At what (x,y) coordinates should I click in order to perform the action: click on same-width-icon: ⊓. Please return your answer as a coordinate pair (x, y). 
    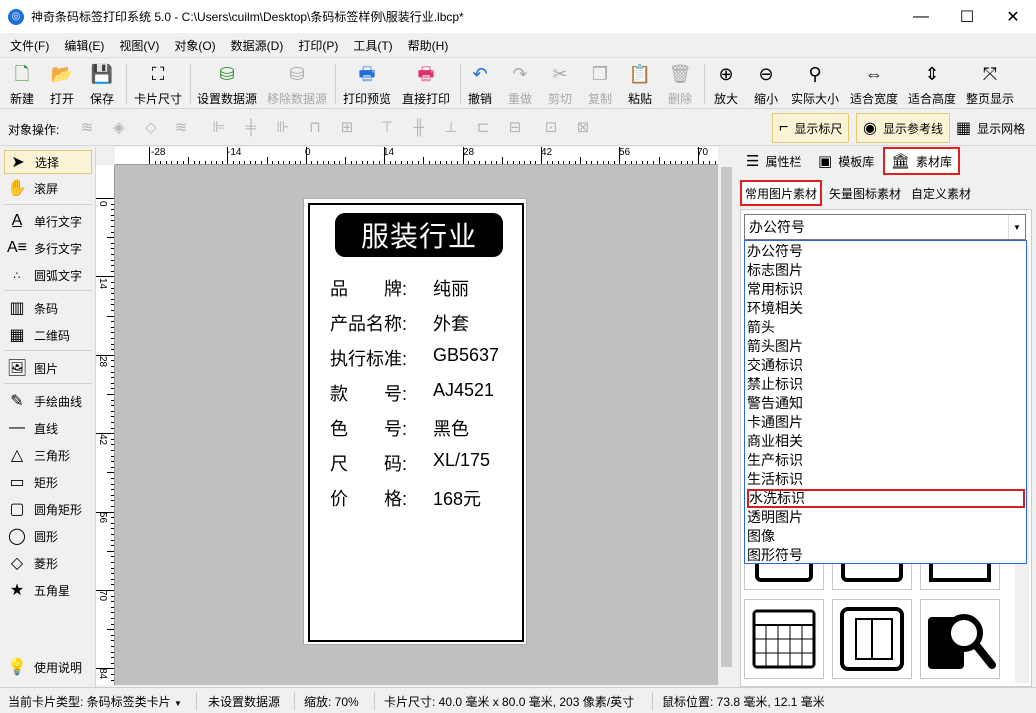
    Looking at the image, I should click on (315, 128).